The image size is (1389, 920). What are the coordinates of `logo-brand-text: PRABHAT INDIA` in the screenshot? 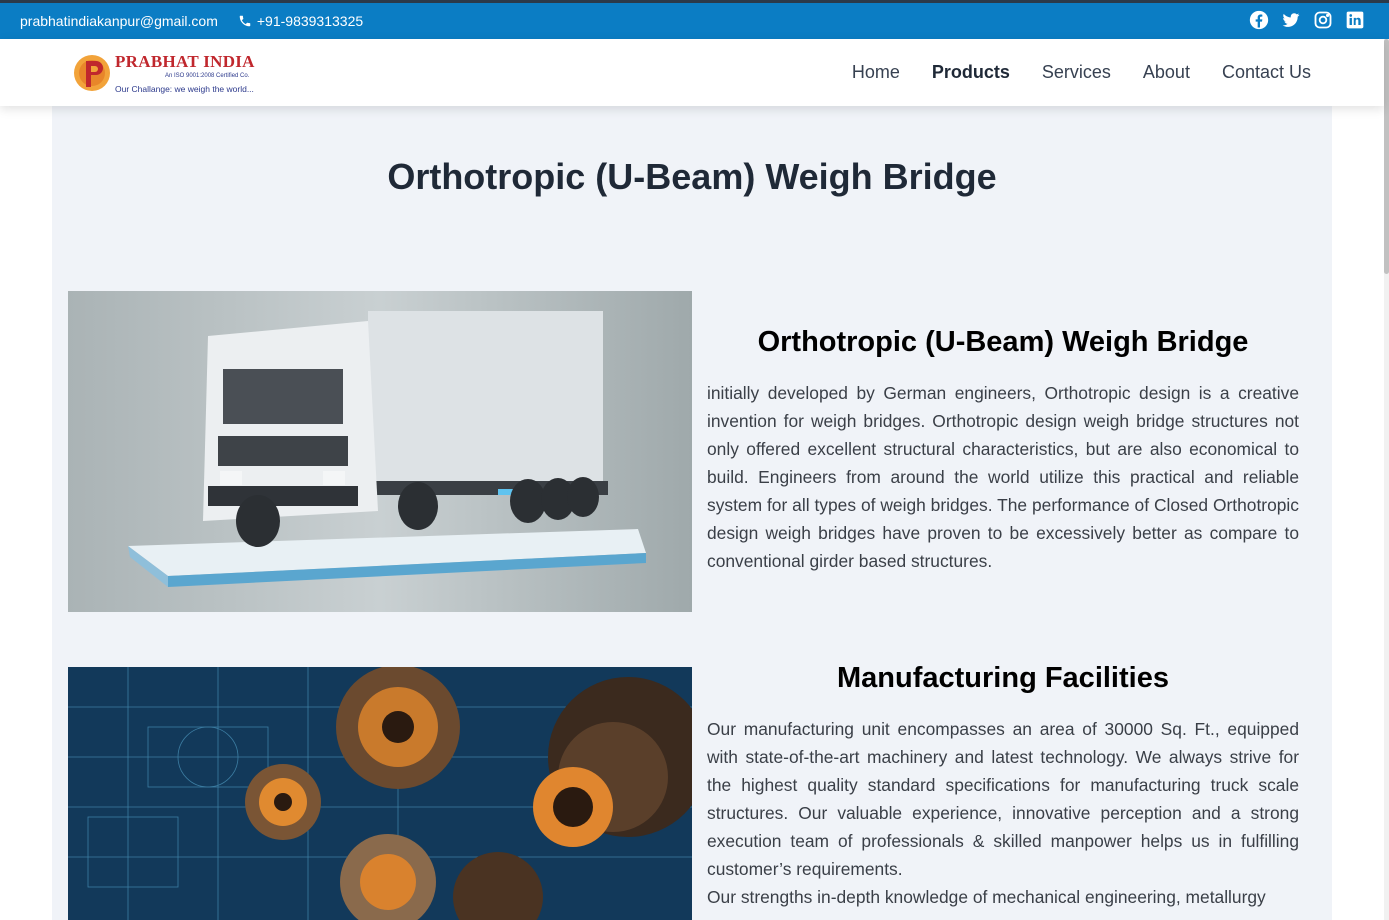 It's located at (185, 61).